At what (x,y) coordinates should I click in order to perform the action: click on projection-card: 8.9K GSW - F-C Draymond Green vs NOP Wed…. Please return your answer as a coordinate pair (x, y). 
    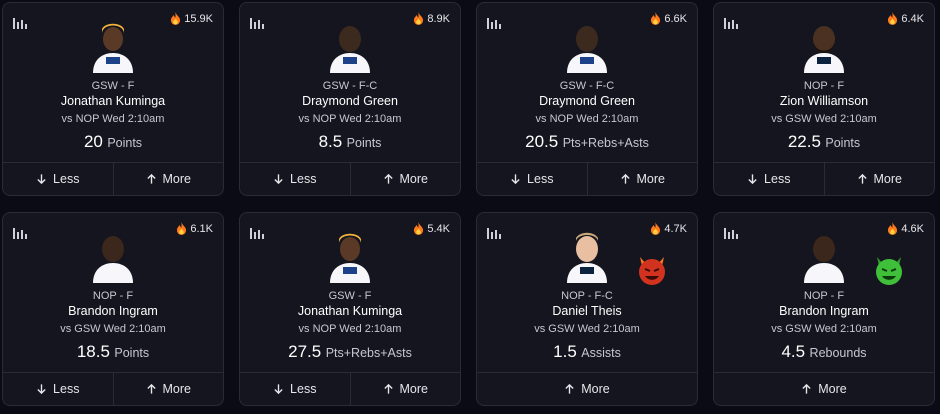
    Looking at the image, I should click on (350, 99).